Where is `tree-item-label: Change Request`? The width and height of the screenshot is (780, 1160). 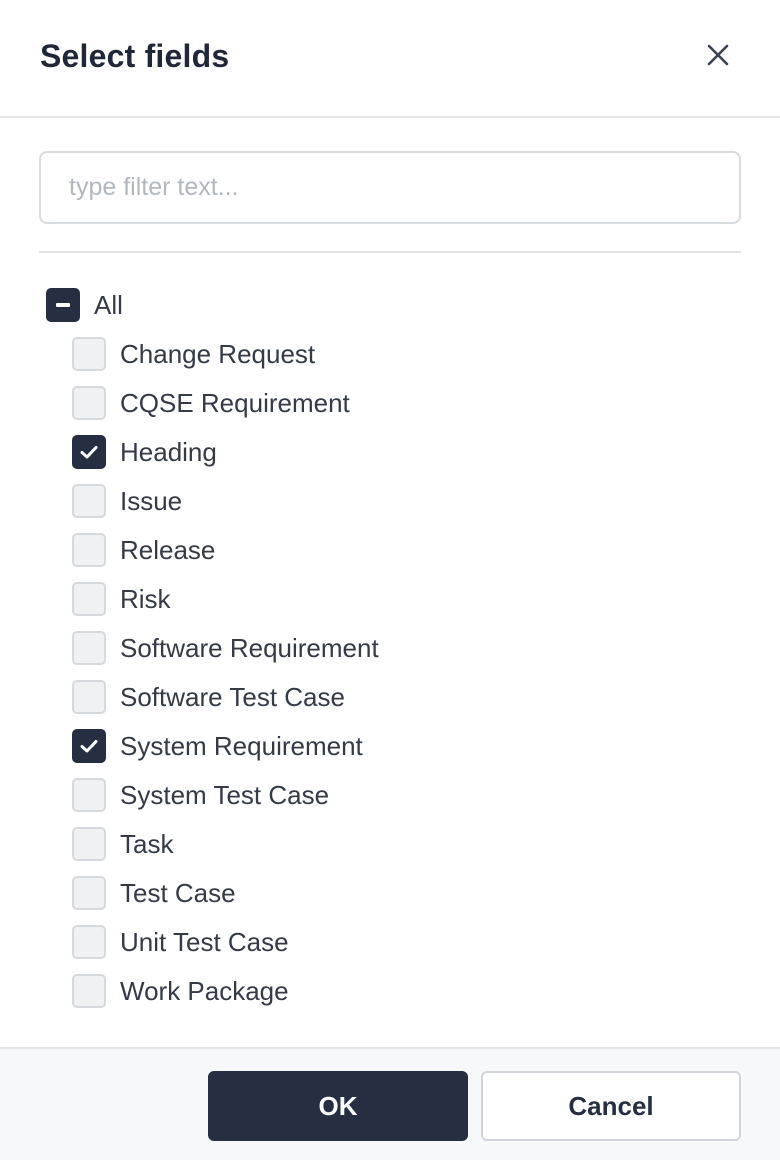 tree-item-label: Change Request is located at coordinates (218, 353).